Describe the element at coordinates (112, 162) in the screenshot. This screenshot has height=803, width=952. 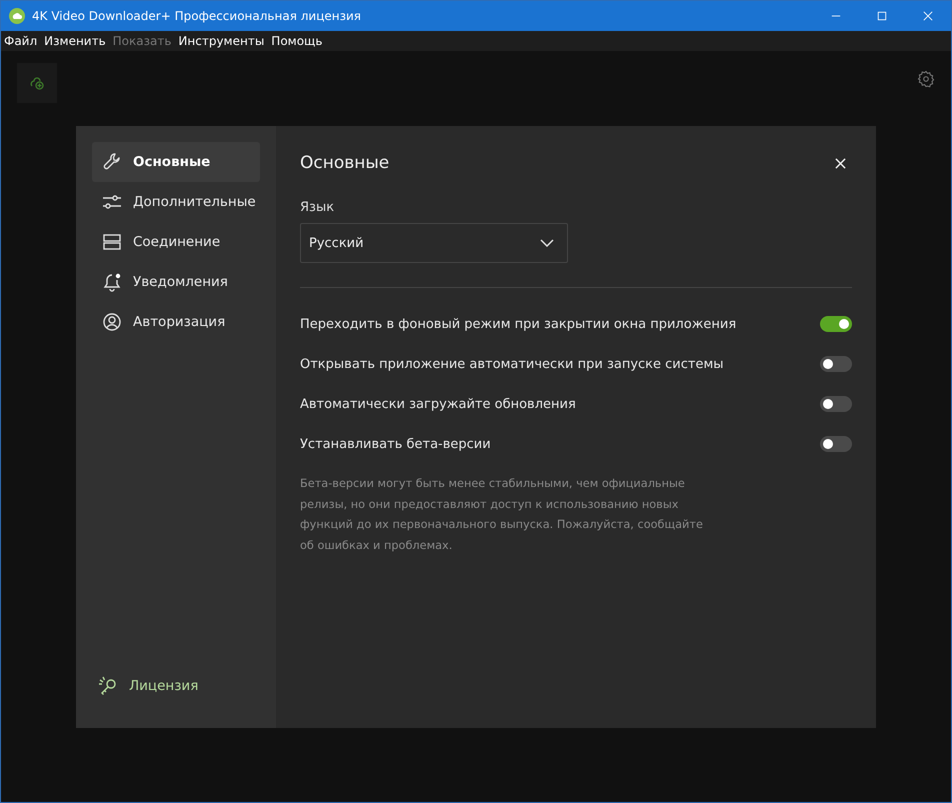
I see `wrench-icon` at that location.